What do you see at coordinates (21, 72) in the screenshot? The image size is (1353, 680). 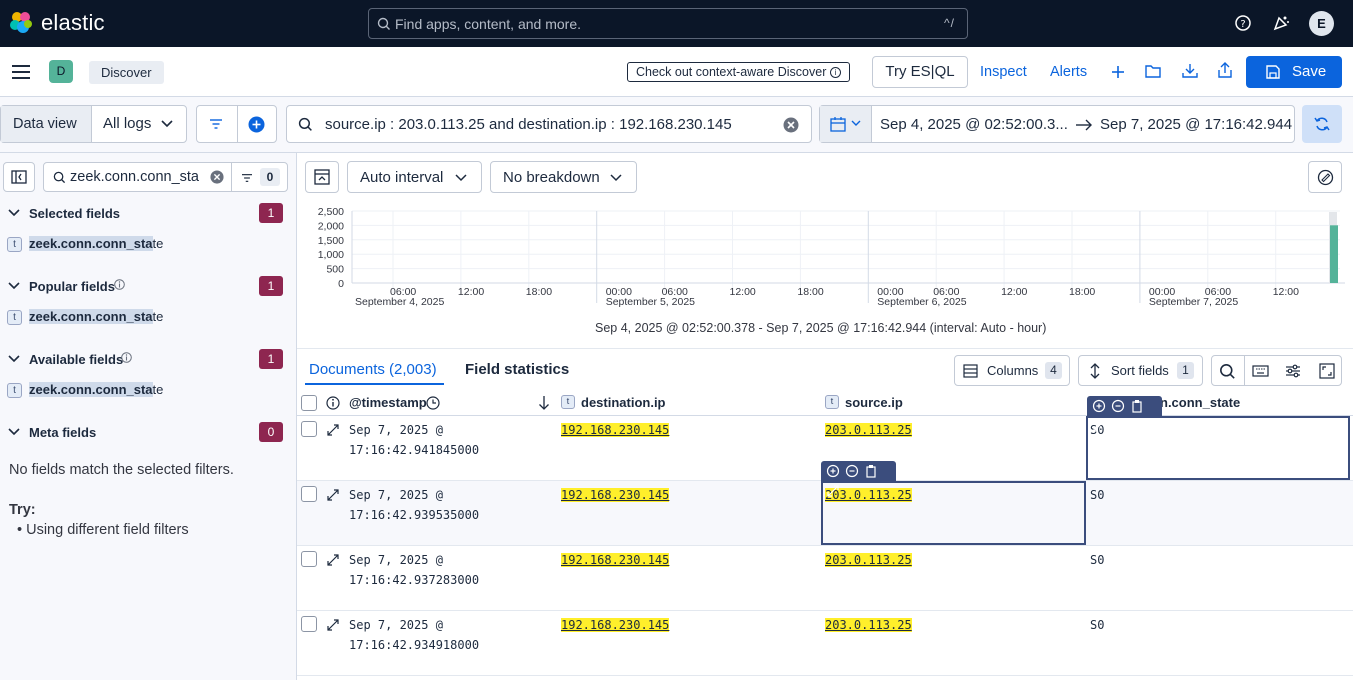 I see `menu-icon` at bounding box center [21, 72].